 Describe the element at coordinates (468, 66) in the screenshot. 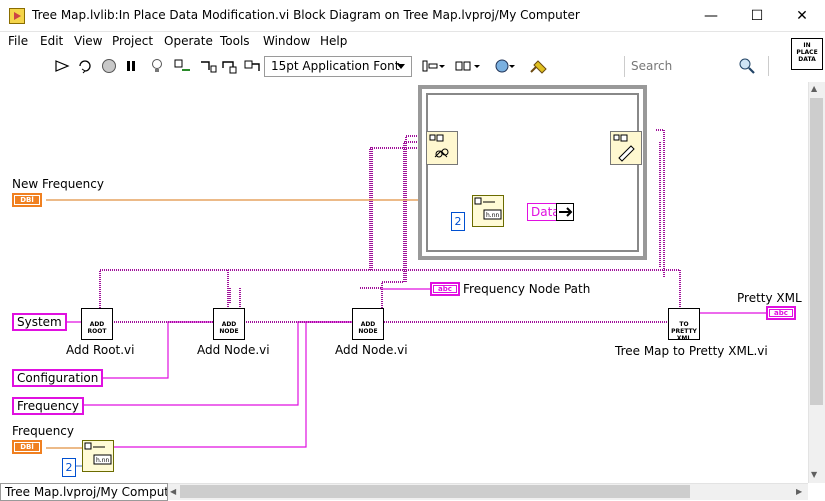

I see `distribute-objects-icon` at that location.